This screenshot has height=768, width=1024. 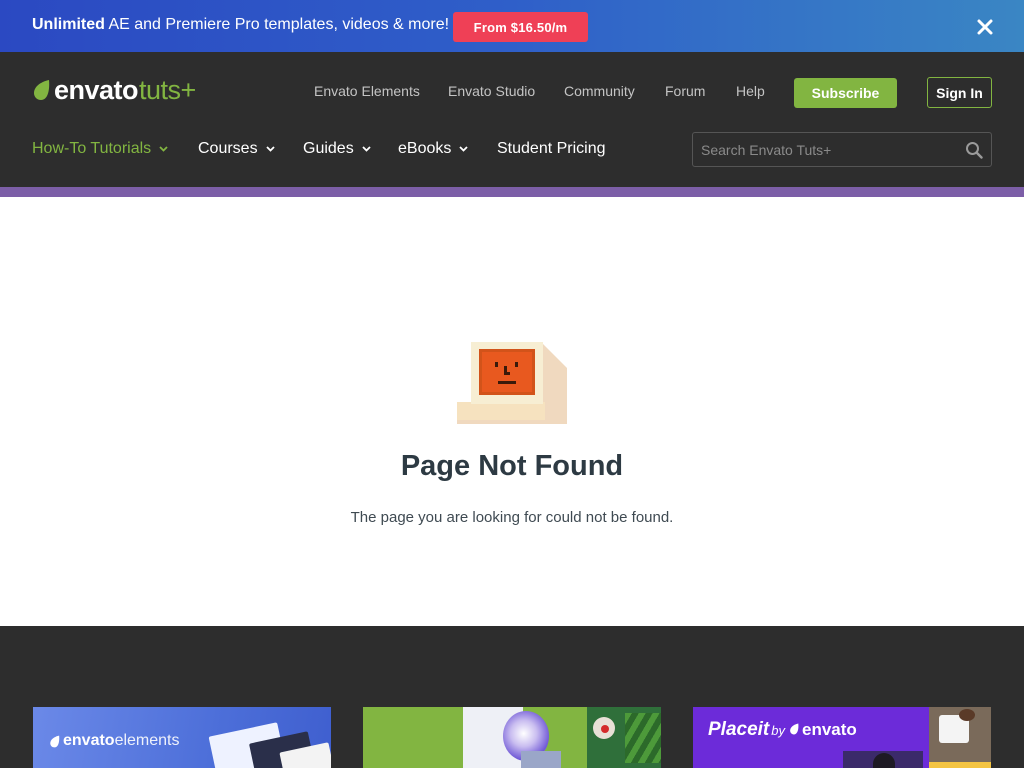 I want to click on logo-tuts-text: tuts+, so click(x=167, y=89).